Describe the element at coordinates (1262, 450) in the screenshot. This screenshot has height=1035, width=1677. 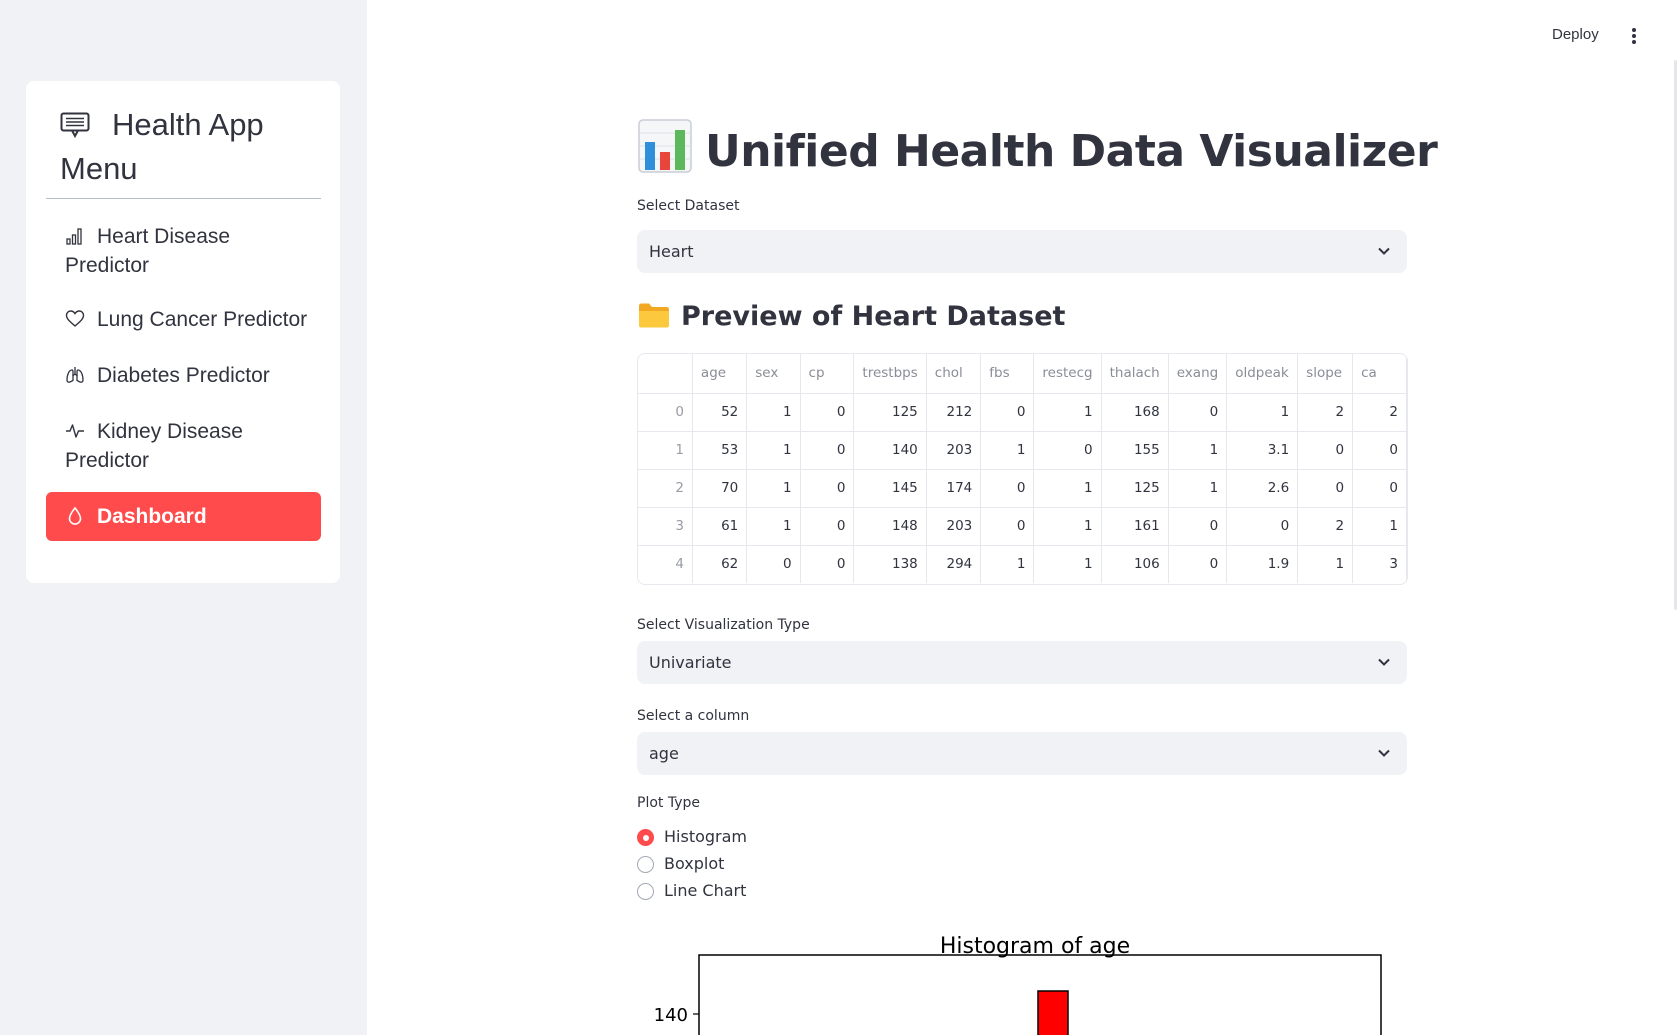
I see `table-cell: 3.1` at that location.